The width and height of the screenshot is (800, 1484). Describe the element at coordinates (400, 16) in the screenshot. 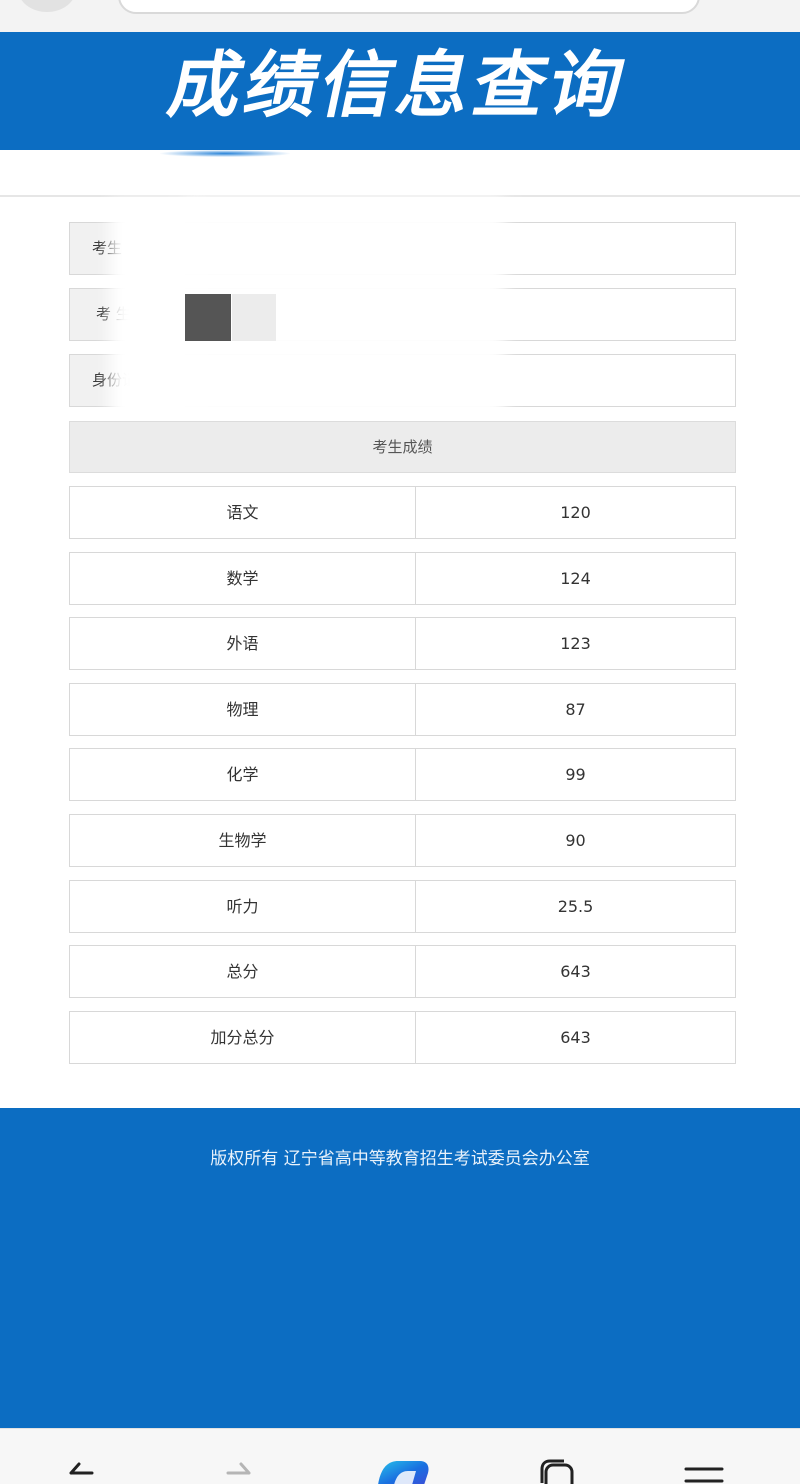

I see `browser-top-bar` at that location.